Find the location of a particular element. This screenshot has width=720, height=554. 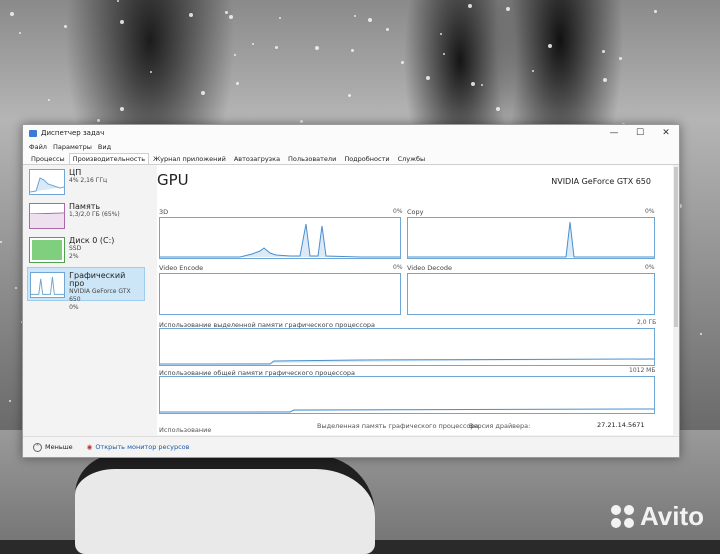

sidebar-item-cpu: ЦП 4% 2,16 ГГц is located at coordinates (86, 182).